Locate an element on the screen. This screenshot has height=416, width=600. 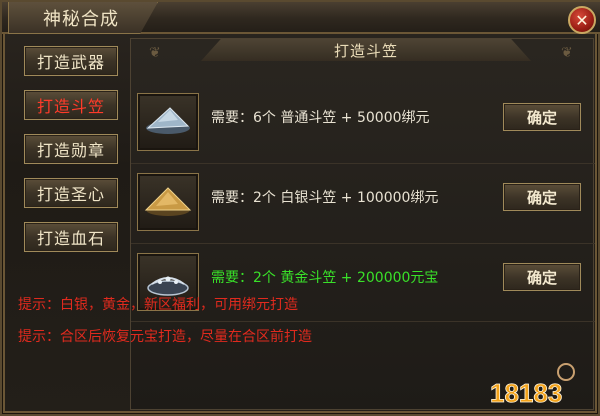
recipe-row: 需要：2个 白银斗笠 + 100000绑元 确定 is located at coordinates (363, 198).